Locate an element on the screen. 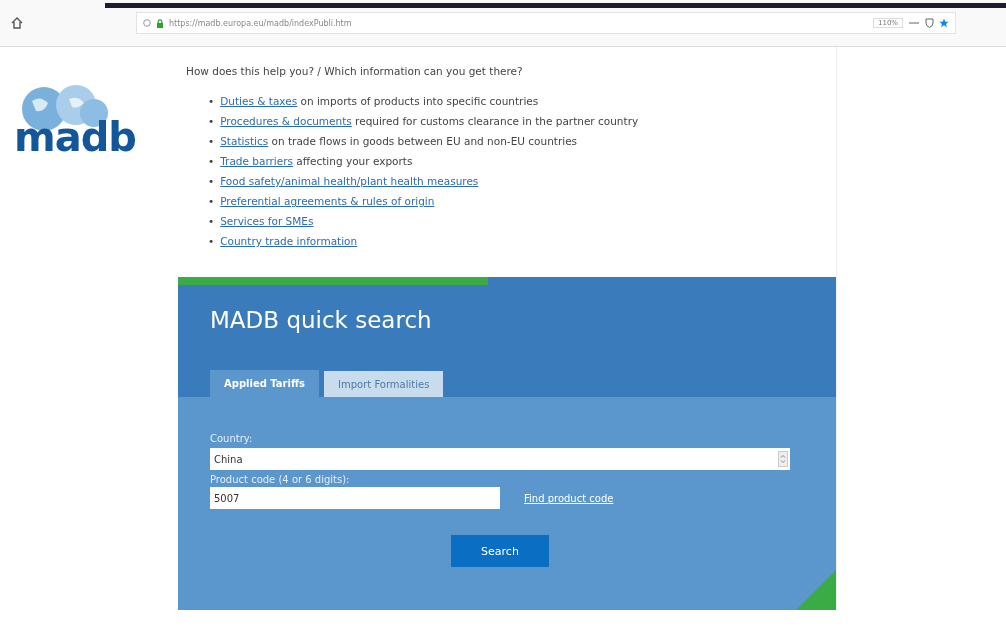 This screenshot has height=629, width=1006. info-link: Procedures & documents is located at coordinates (286, 121).